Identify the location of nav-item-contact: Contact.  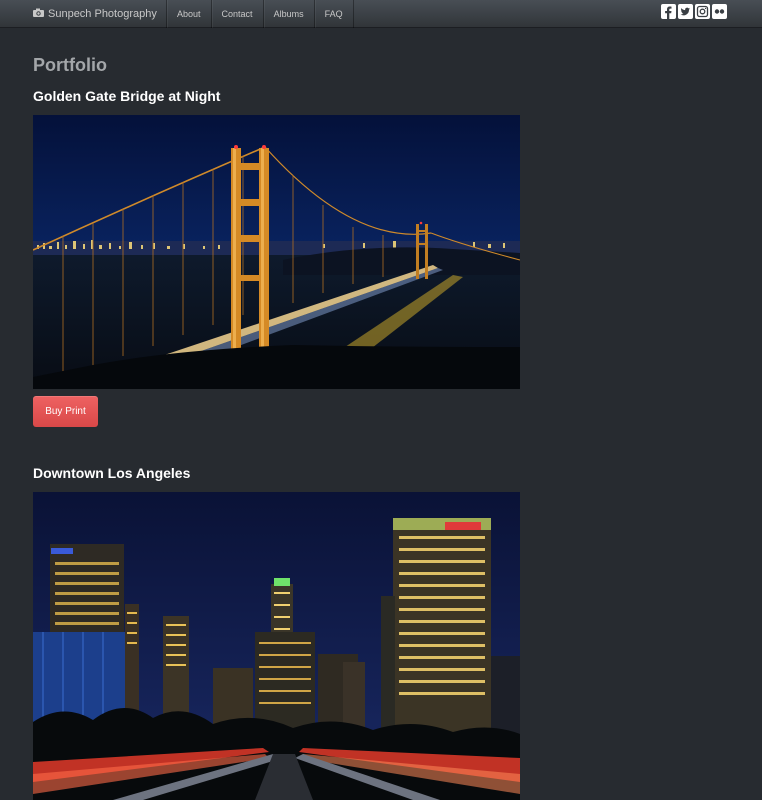
(236, 14).